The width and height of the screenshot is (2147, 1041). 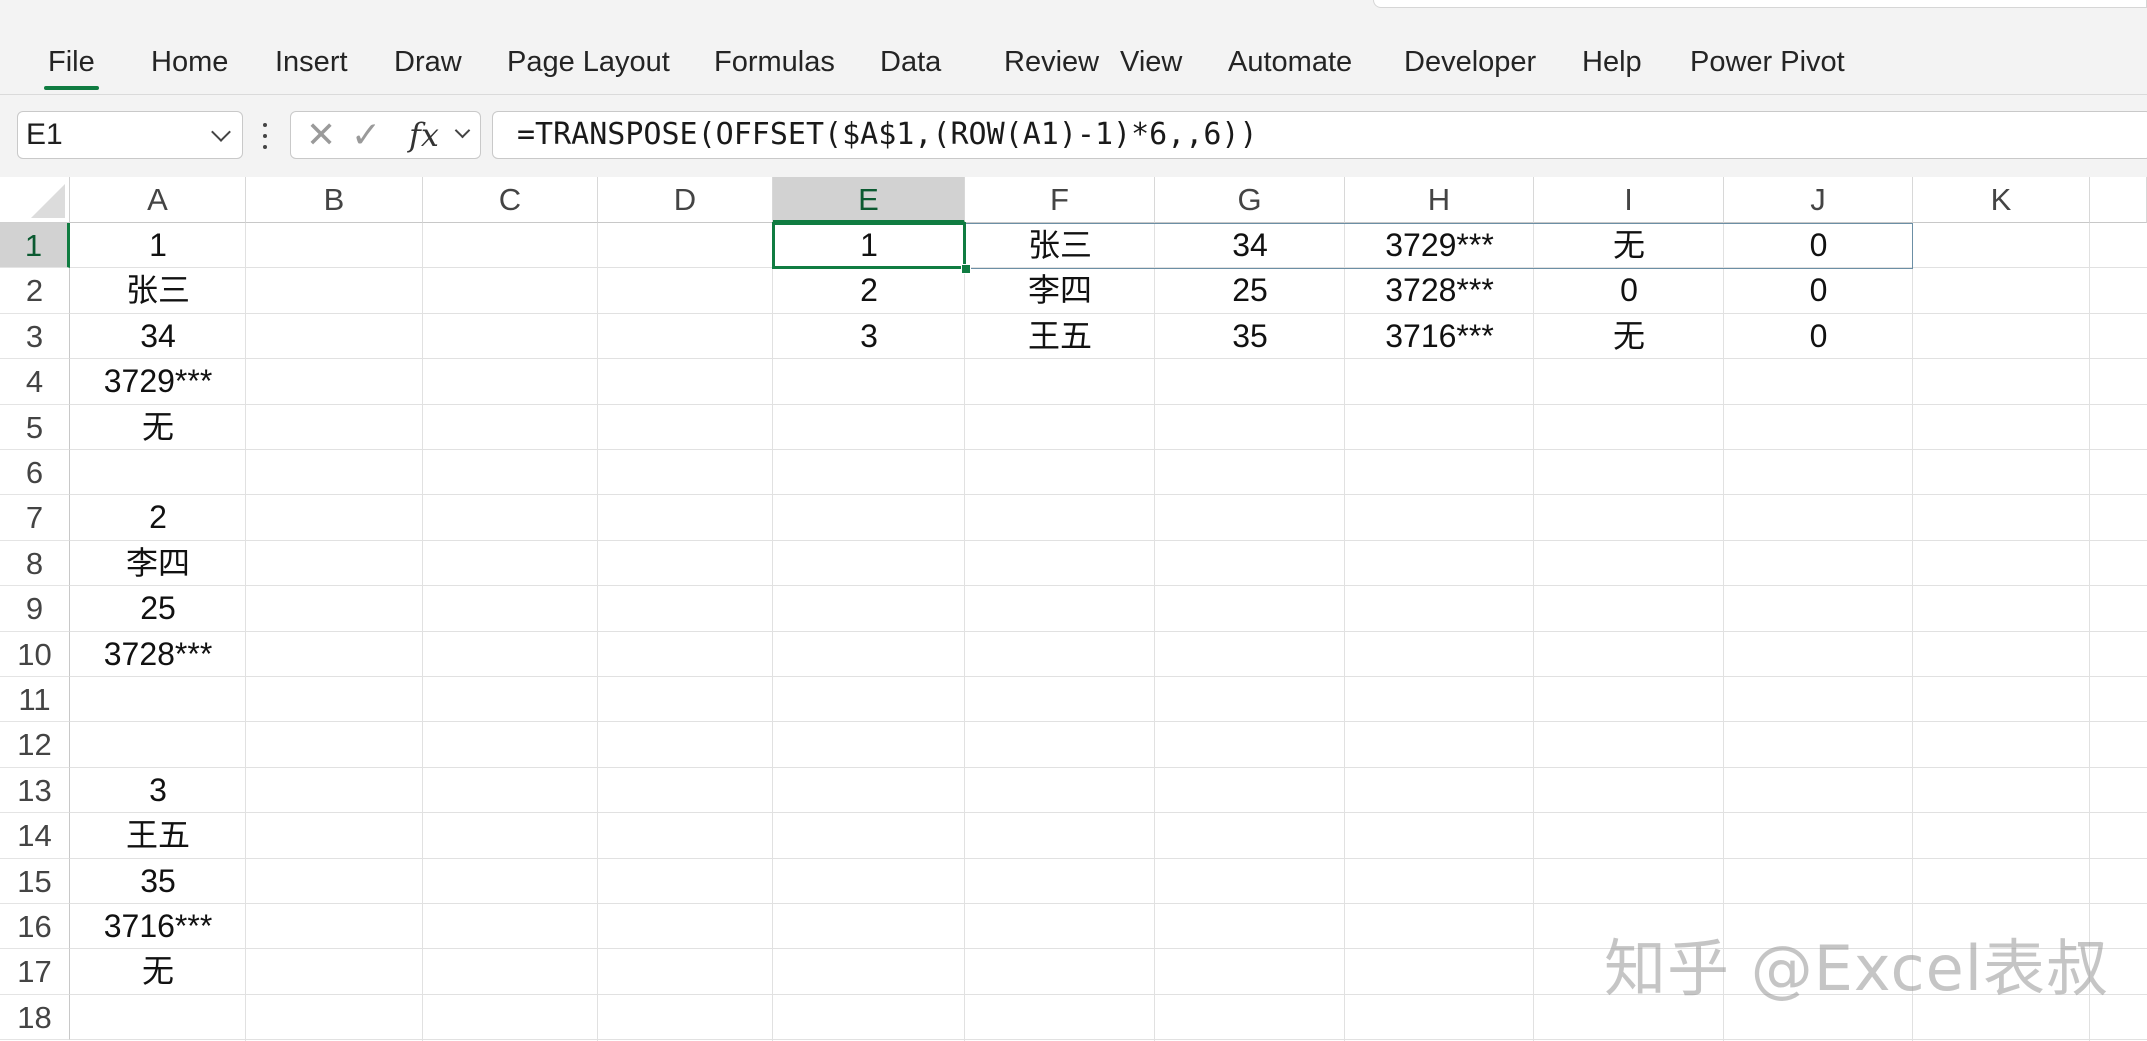 I want to click on row-header-5: 5, so click(x=35, y=427).